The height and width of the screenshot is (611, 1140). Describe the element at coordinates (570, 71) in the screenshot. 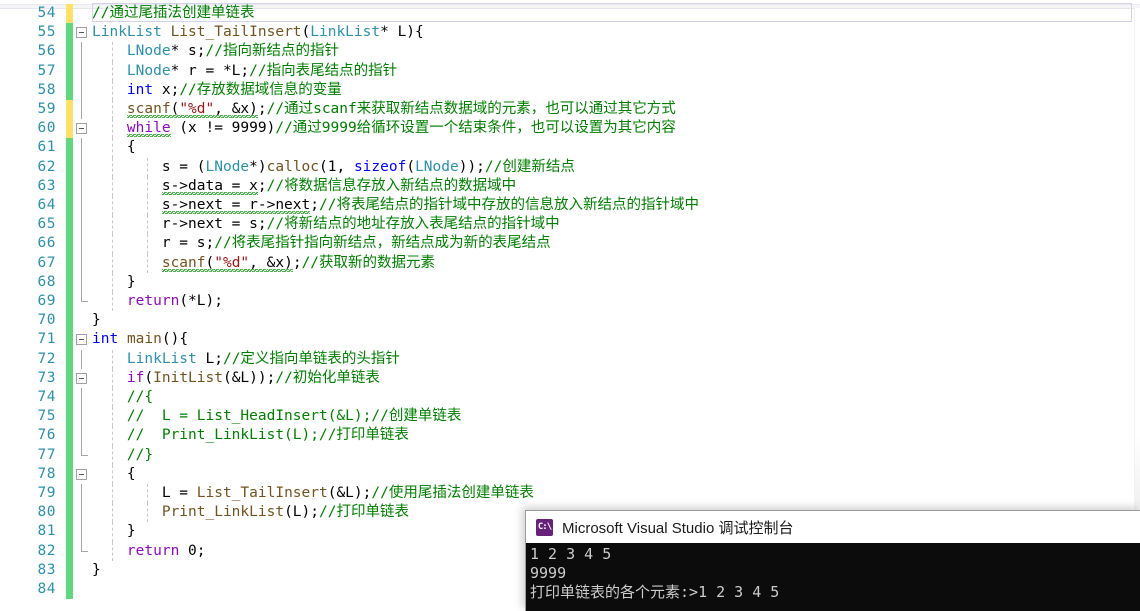

I see `code-line: 57 LNode* r = *L;//指向表尾结点的指针` at that location.